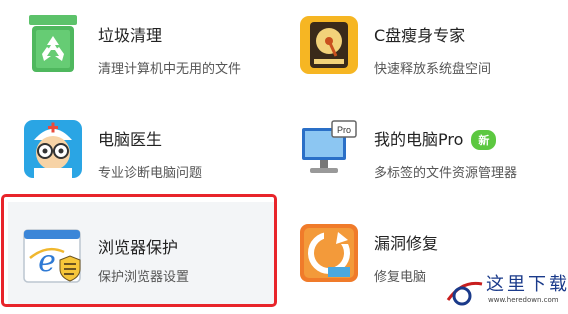 The width and height of the screenshot is (568, 314). I want to click on tool-description: 修复电脑, so click(400, 277).